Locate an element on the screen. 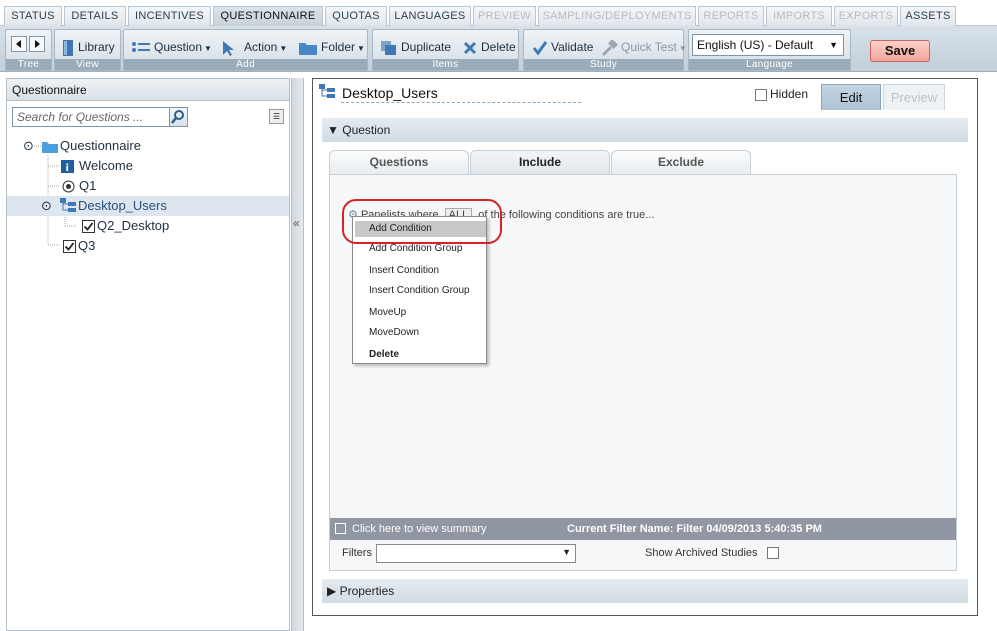 Image resolution: width=997 pixels, height=631 pixels. search-icon is located at coordinates (177, 117).